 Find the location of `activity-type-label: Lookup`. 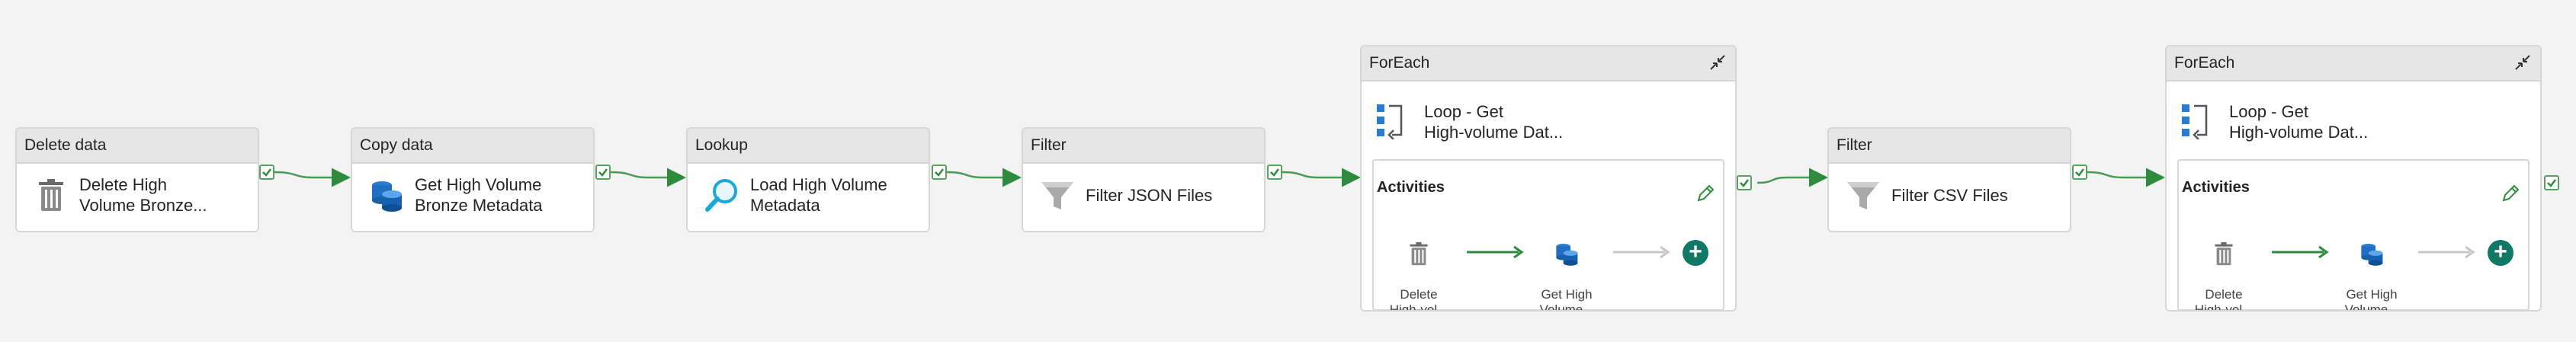

activity-type-label: Lookup is located at coordinates (808, 146).